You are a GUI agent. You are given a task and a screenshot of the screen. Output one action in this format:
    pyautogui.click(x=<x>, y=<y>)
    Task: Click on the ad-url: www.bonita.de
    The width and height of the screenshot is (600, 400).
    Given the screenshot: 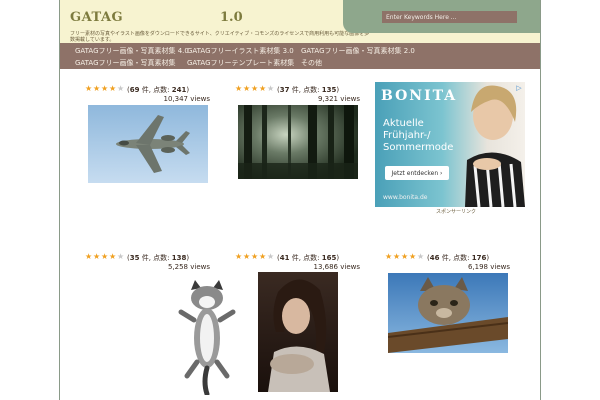 What is the action you would take?
    pyautogui.click(x=405, y=197)
    